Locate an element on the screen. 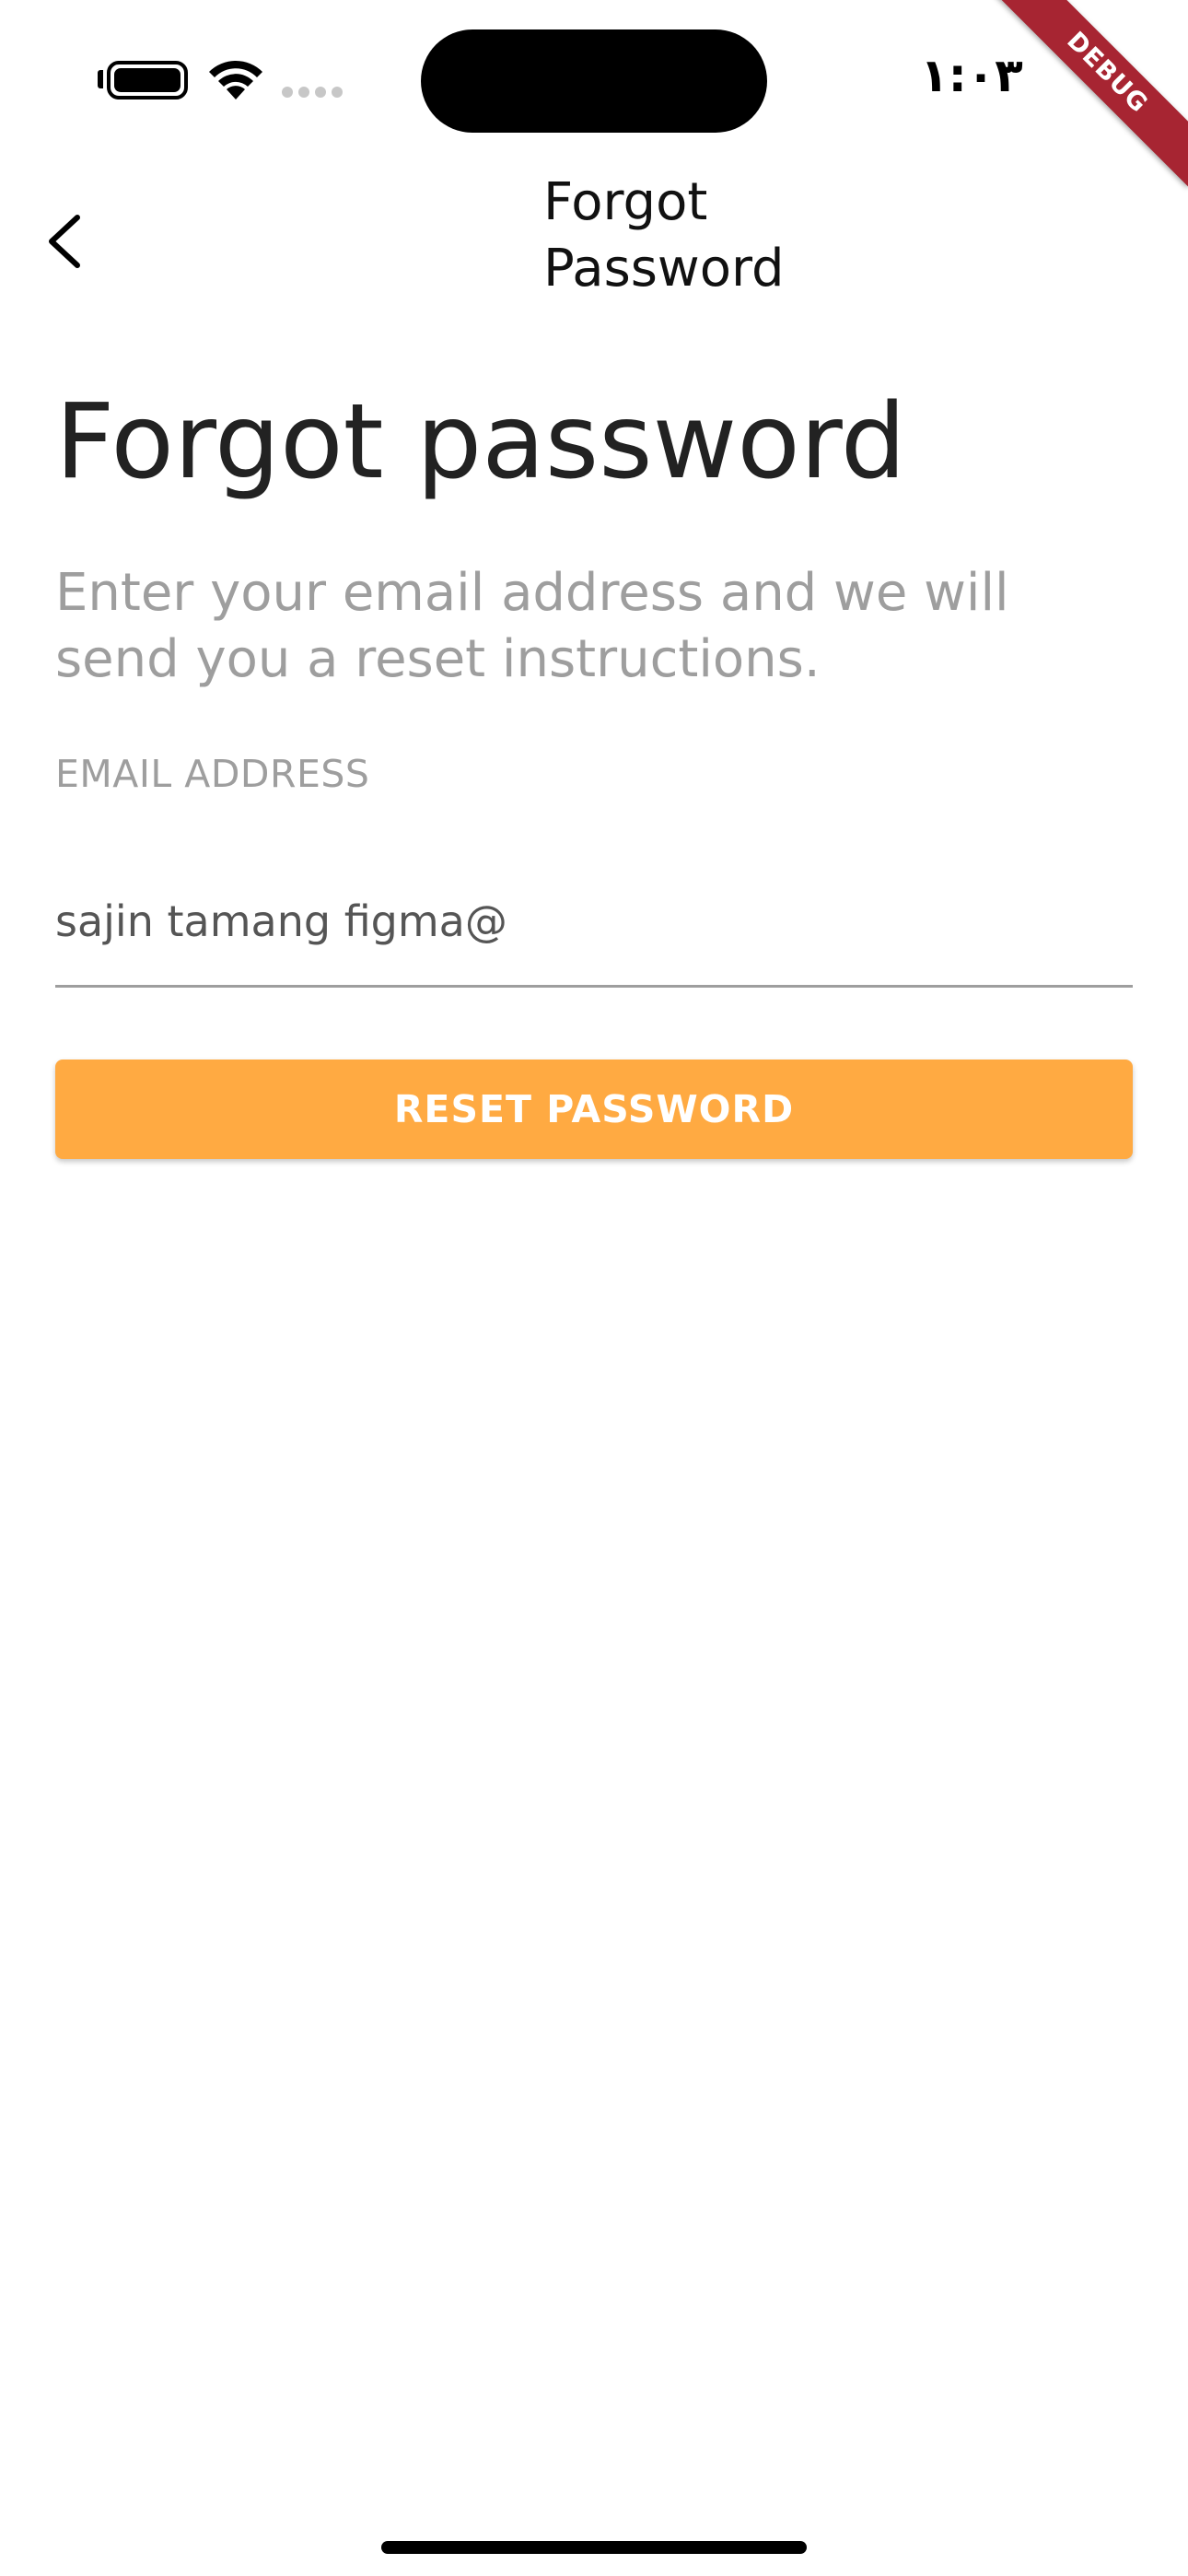 The width and height of the screenshot is (1188, 2576). forgot-password-heading: Forgot password is located at coordinates (480, 442).